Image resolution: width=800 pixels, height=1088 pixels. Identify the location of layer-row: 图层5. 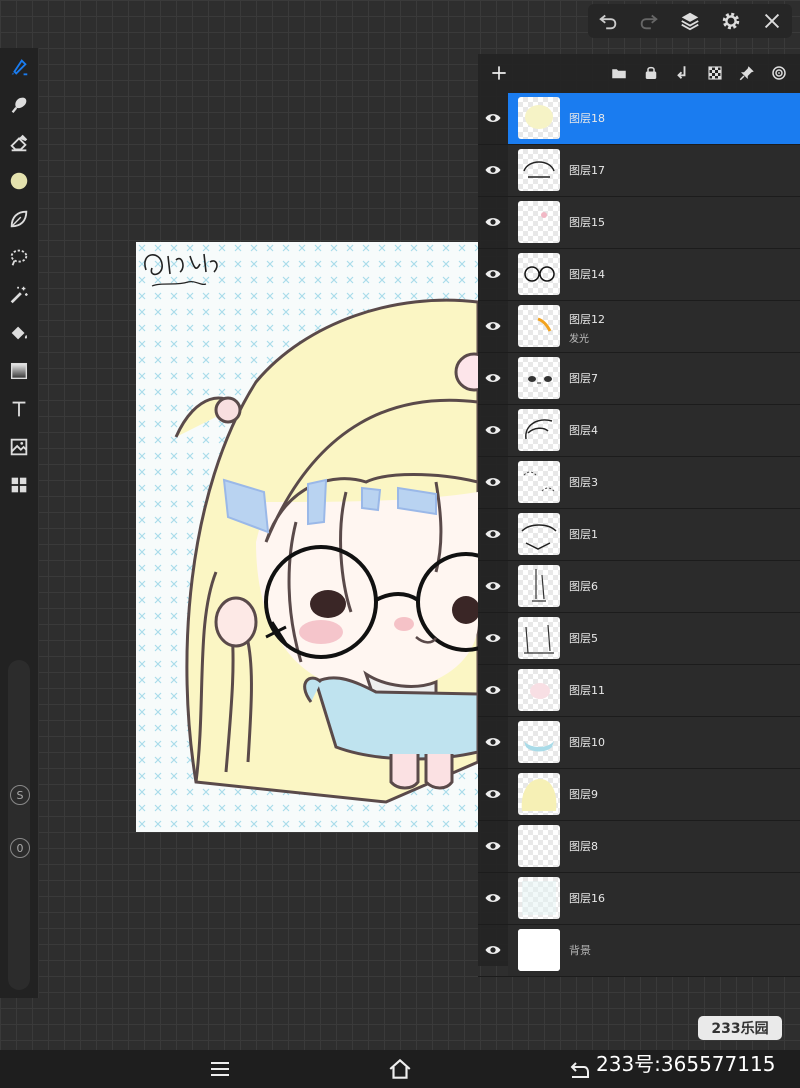
(639, 639).